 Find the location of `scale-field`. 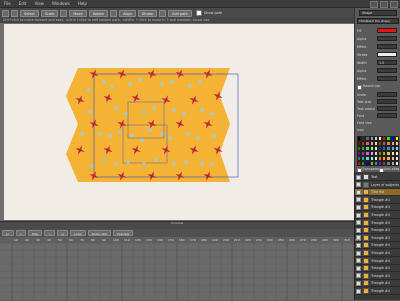

scale-field is located at coordinates (387, 94).